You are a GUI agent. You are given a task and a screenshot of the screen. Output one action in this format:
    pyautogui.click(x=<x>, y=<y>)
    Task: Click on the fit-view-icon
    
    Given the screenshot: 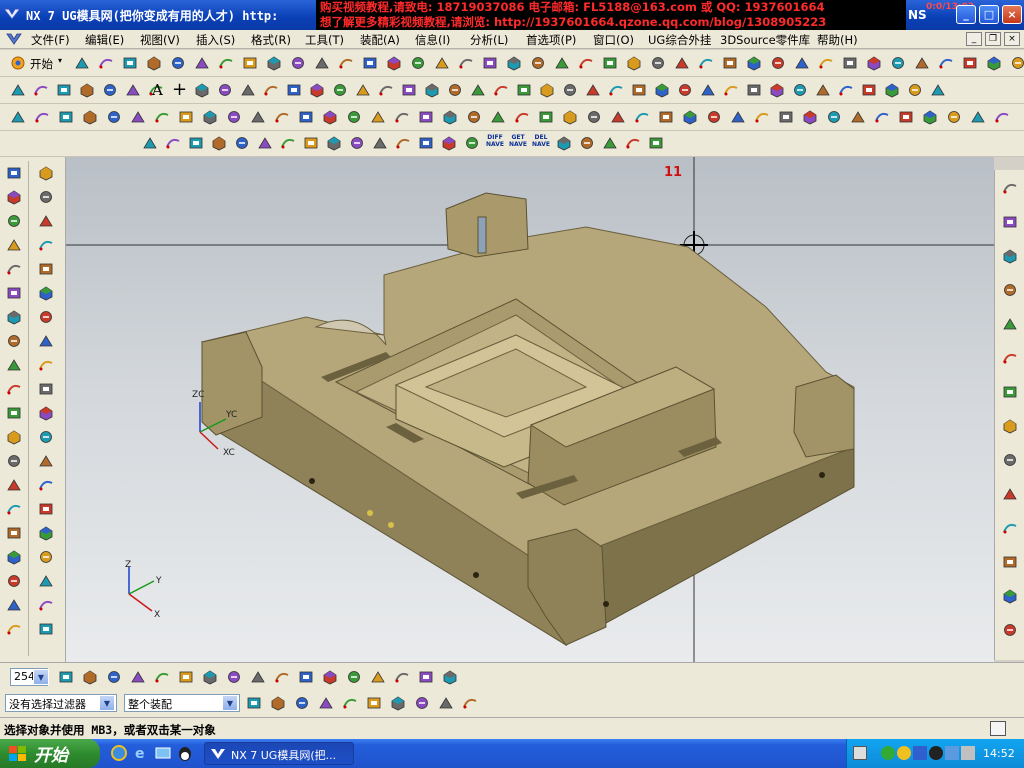 What is the action you would take?
    pyautogui.click(x=998, y=728)
    